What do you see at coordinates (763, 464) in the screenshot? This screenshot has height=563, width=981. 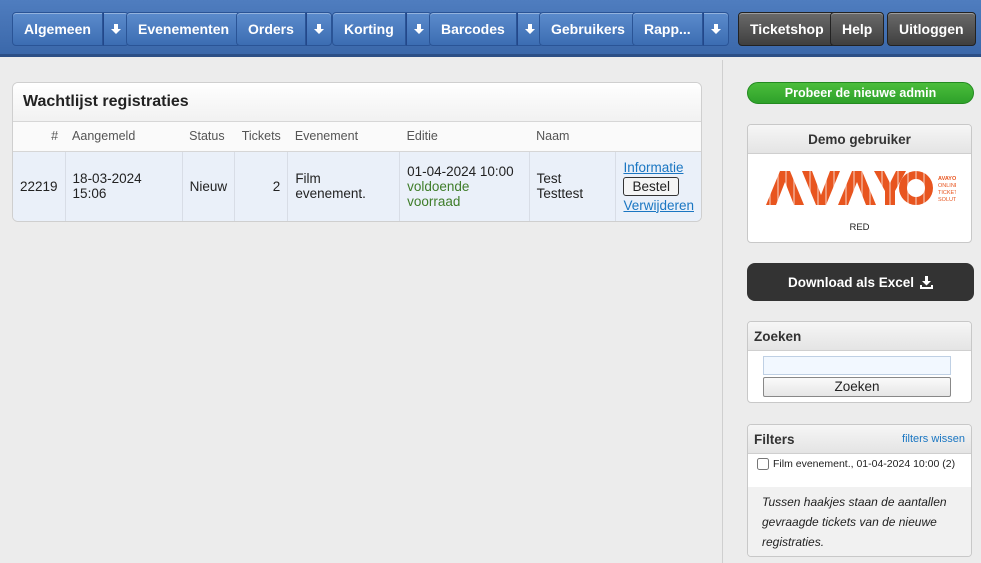 I see `filter-checkbox` at bounding box center [763, 464].